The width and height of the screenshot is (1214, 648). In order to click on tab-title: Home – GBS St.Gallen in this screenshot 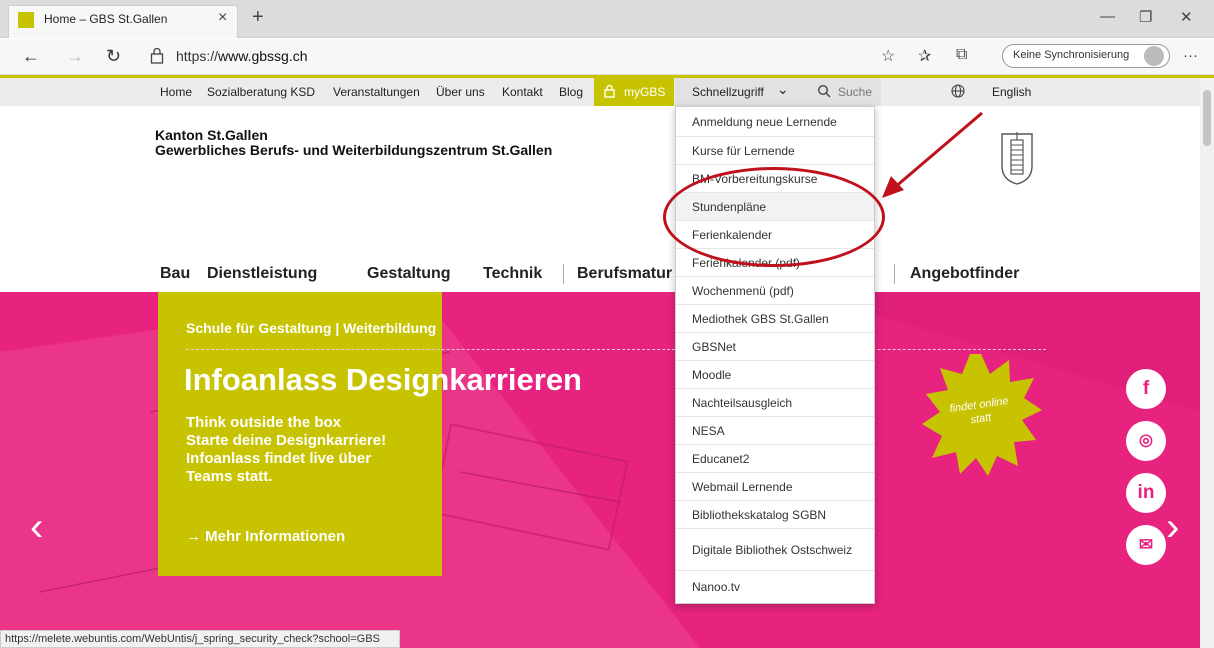, I will do `click(106, 19)`.